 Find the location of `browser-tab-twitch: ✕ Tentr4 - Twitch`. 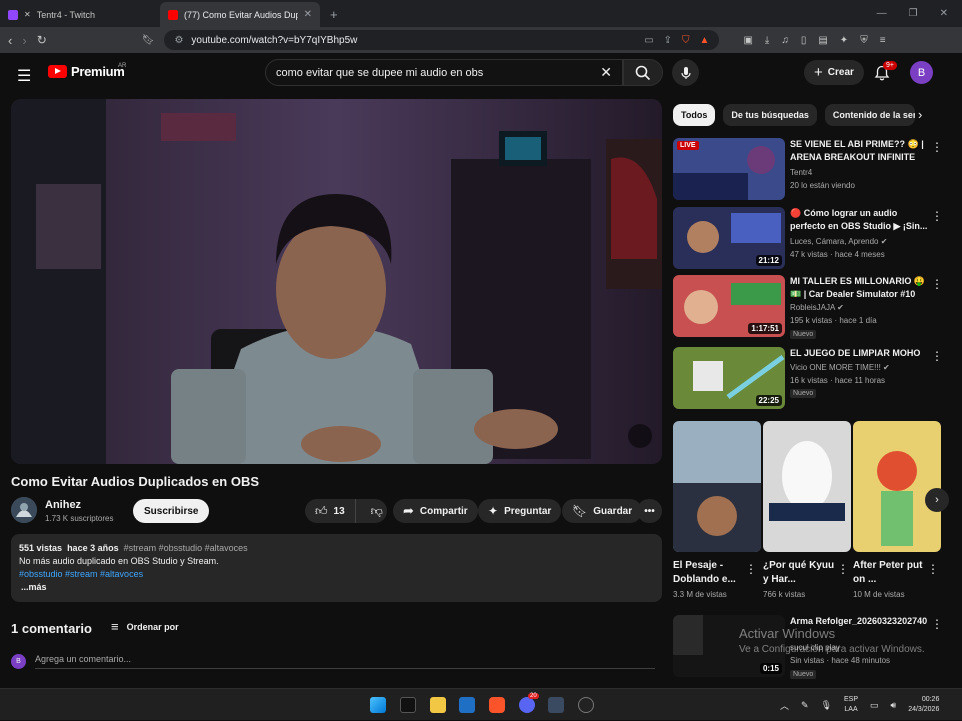

browser-tab-twitch: ✕ Tentr4 - Twitch is located at coordinates (80, 14).